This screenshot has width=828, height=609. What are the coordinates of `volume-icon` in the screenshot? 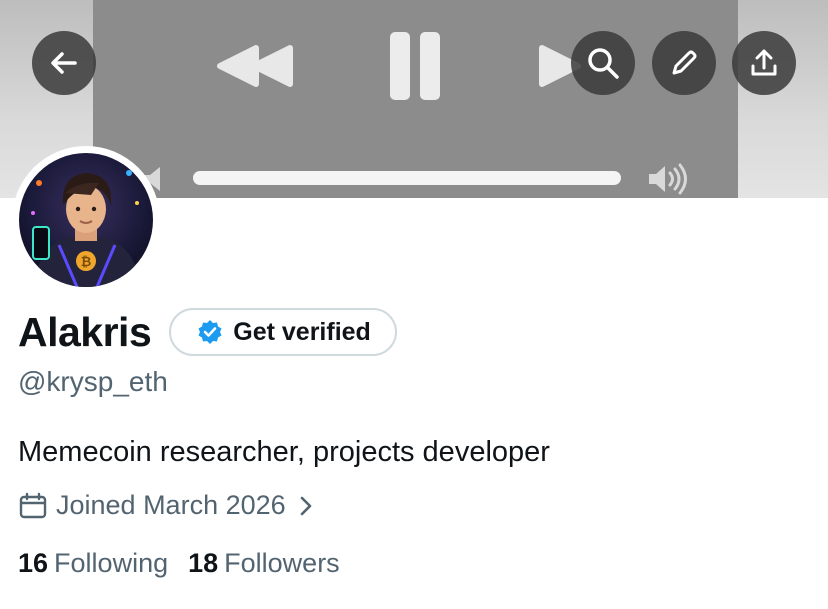 It's located at (667, 179).